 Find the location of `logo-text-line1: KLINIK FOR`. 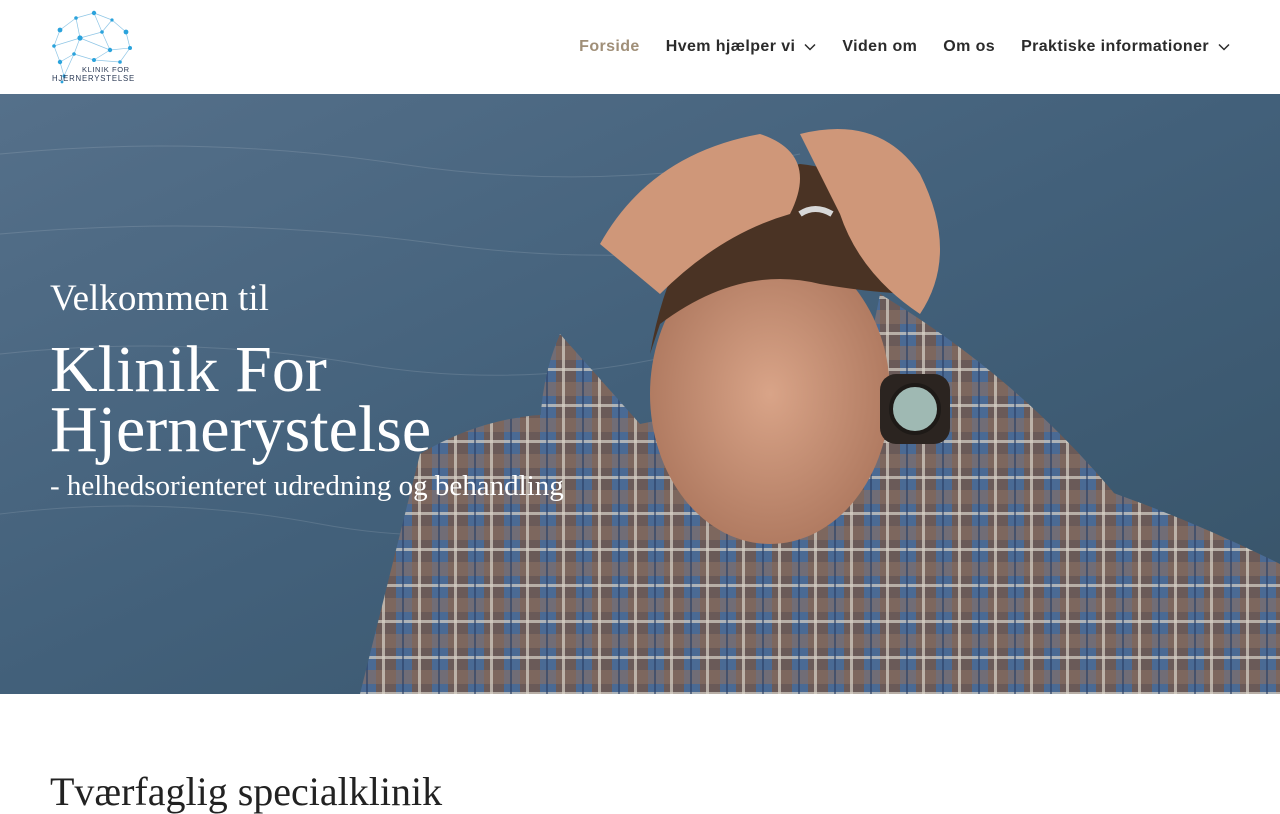

logo-text-line1: KLINIK FOR is located at coordinates (106, 69).